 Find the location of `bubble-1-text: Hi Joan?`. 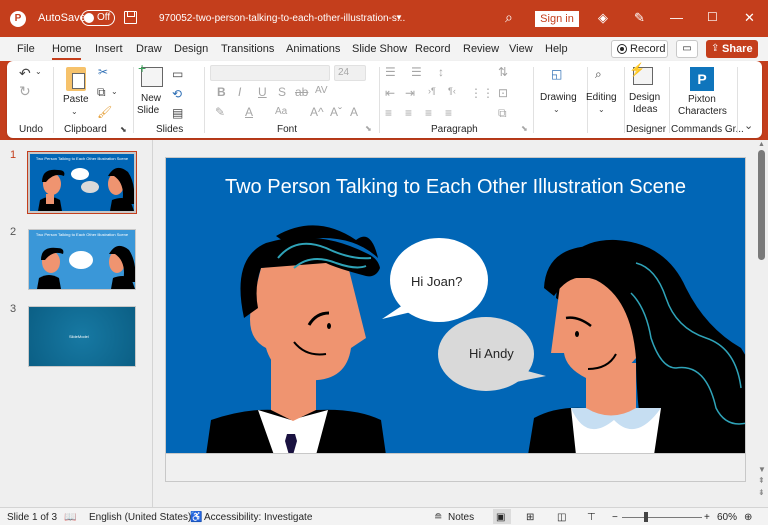

bubble-1-text: Hi Joan? is located at coordinates (436, 281).